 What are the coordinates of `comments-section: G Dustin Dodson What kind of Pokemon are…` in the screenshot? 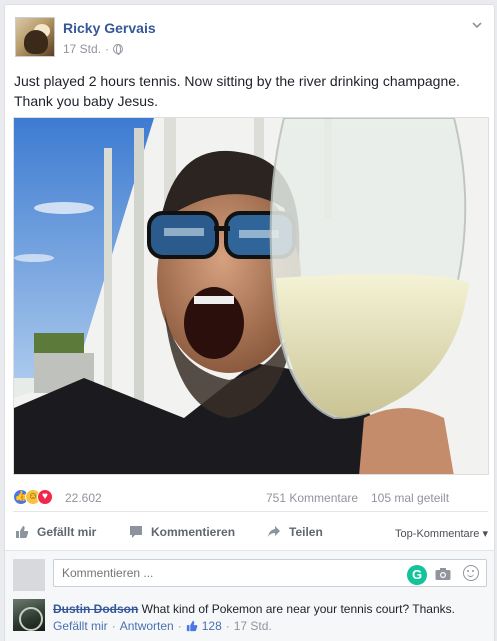 It's located at (249, 595).